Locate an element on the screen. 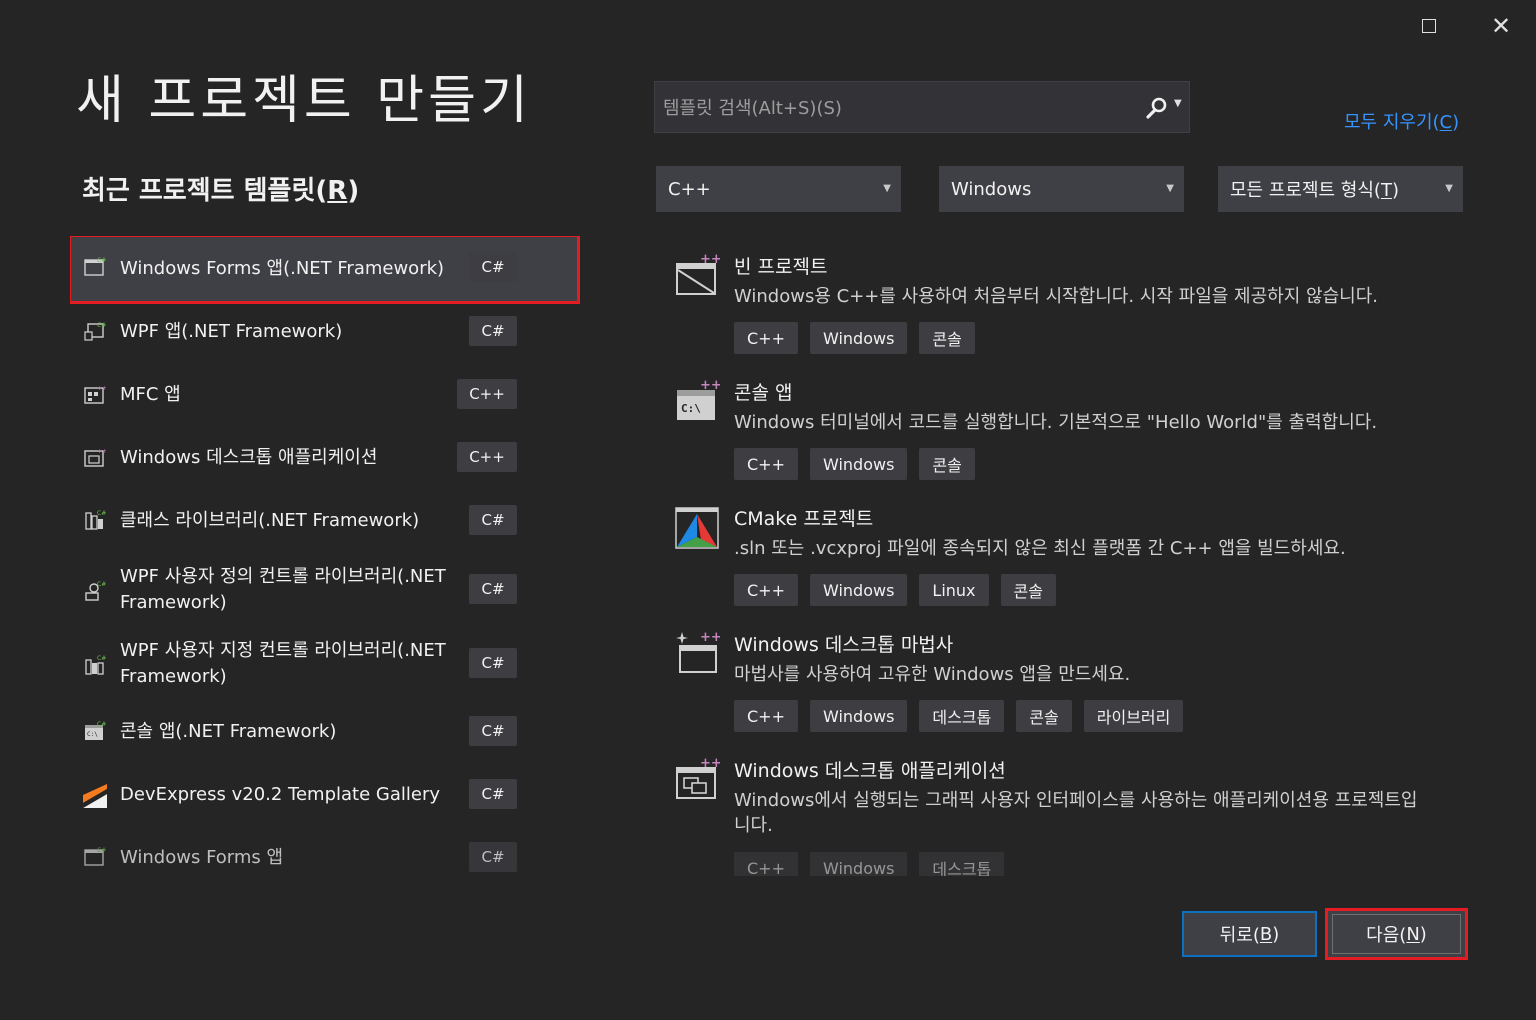 The height and width of the screenshot is (1020, 1536). recent-item-label: 클래스 라이브러리(.NET Framework) is located at coordinates (270, 520).